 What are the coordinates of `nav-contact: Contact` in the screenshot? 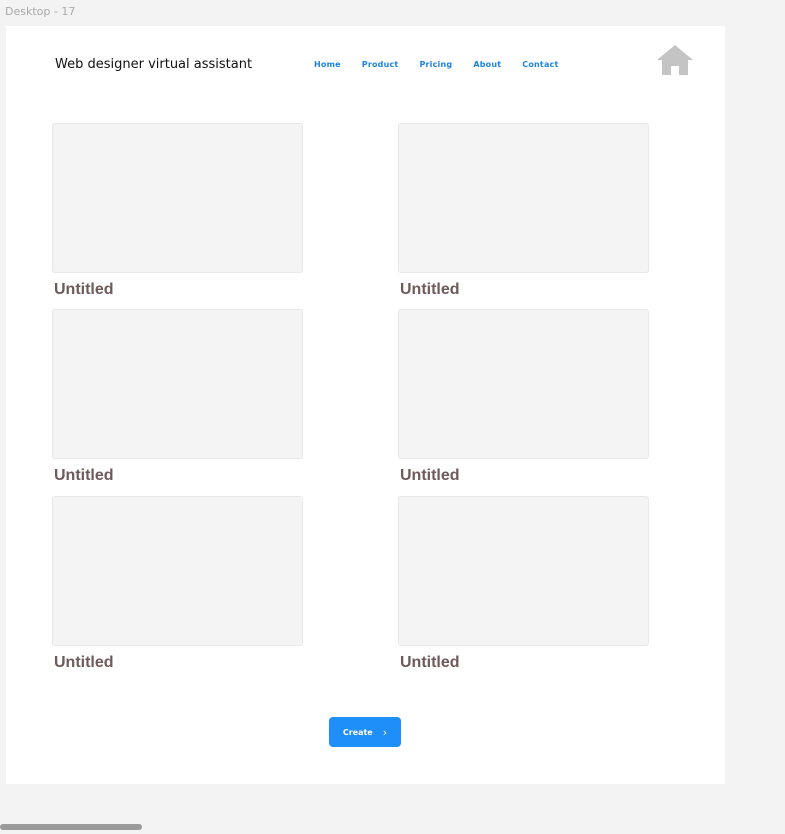 It's located at (540, 64).